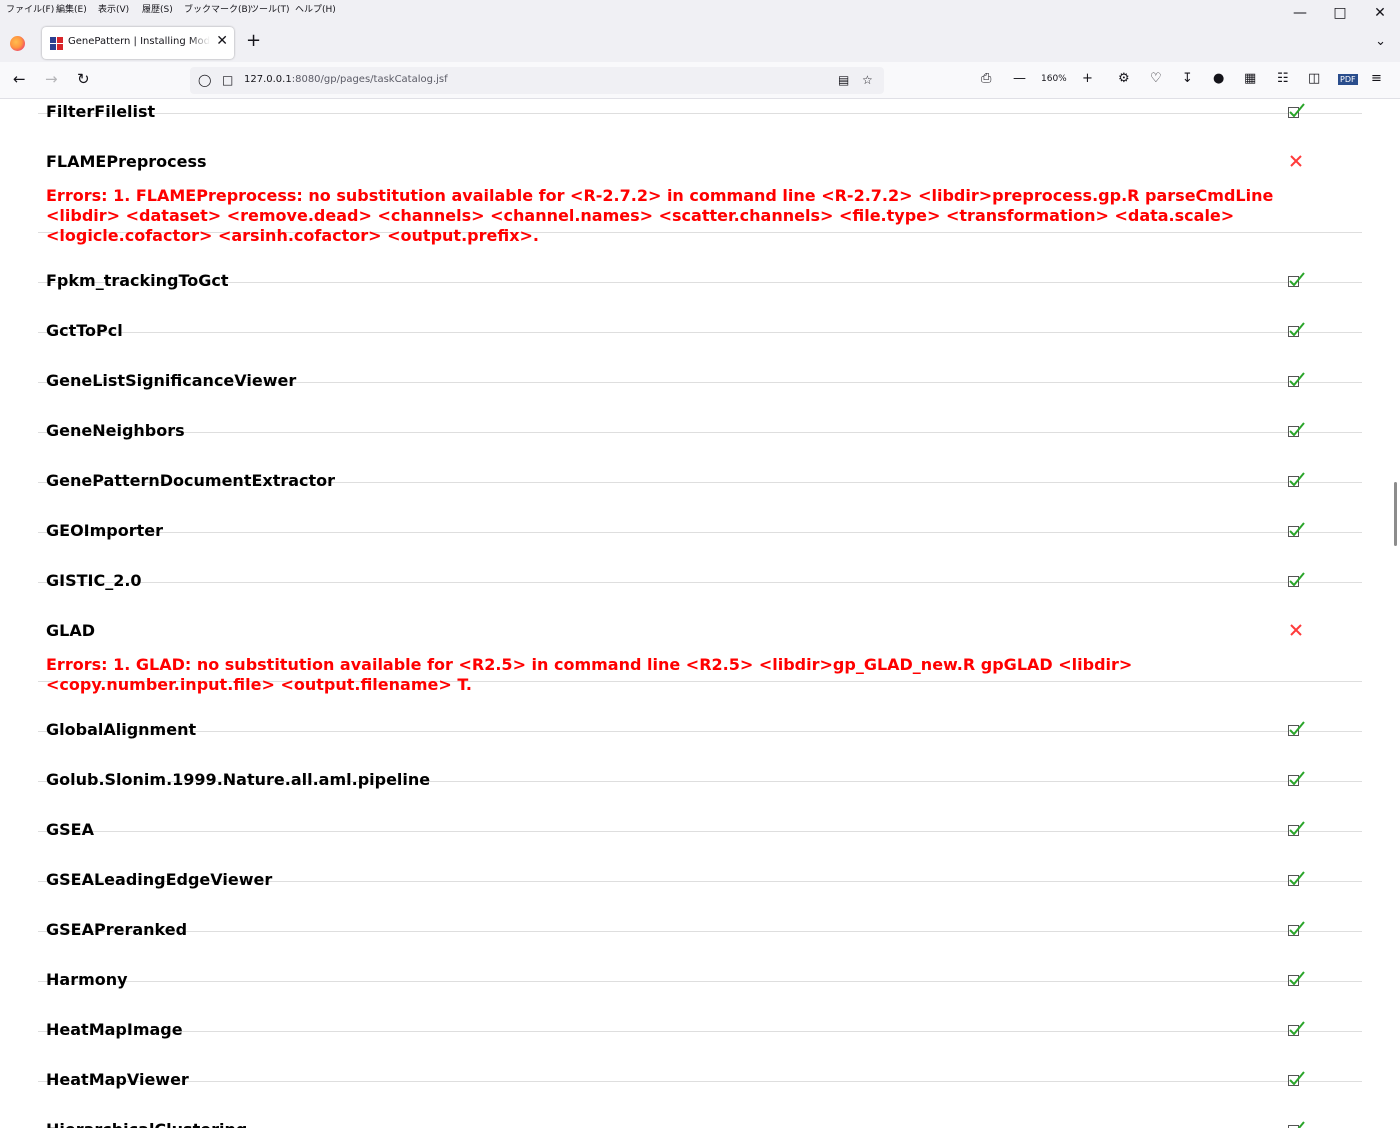 Image resolution: width=1400 pixels, height=1128 pixels. I want to click on pdf-extension-icon: PDF, so click(1348, 79).